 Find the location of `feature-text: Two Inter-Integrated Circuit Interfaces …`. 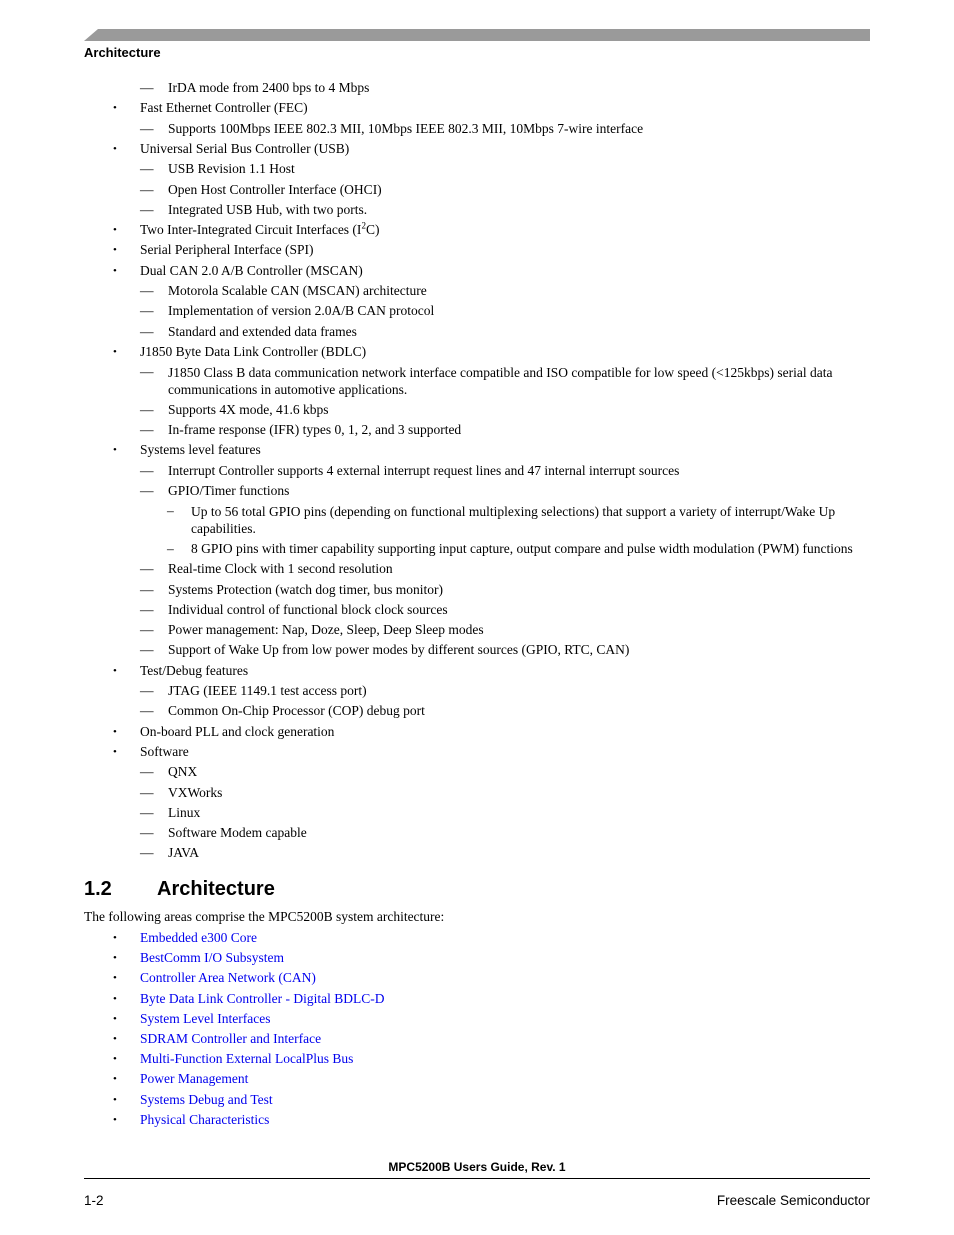

feature-text: Two Inter-Integrated Circuit Interfaces … is located at coordinates (260, 229).